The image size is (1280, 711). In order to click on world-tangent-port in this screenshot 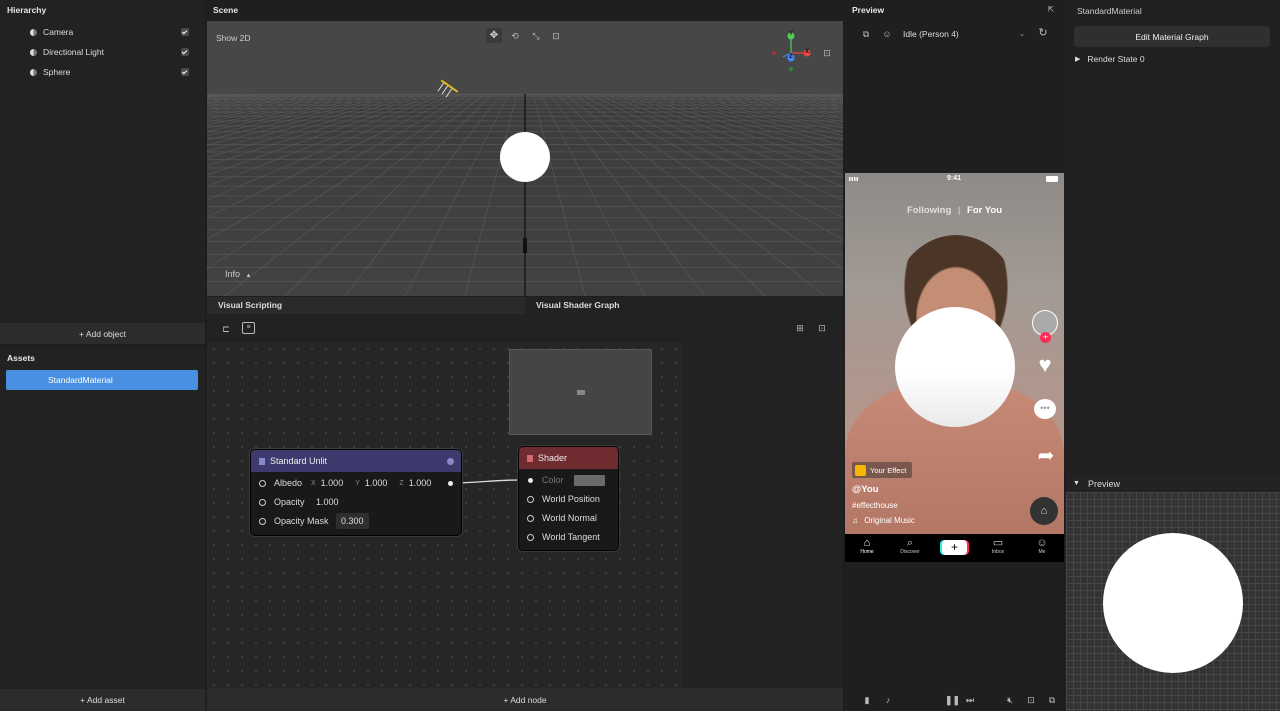, I will do `click(530, 537)`.